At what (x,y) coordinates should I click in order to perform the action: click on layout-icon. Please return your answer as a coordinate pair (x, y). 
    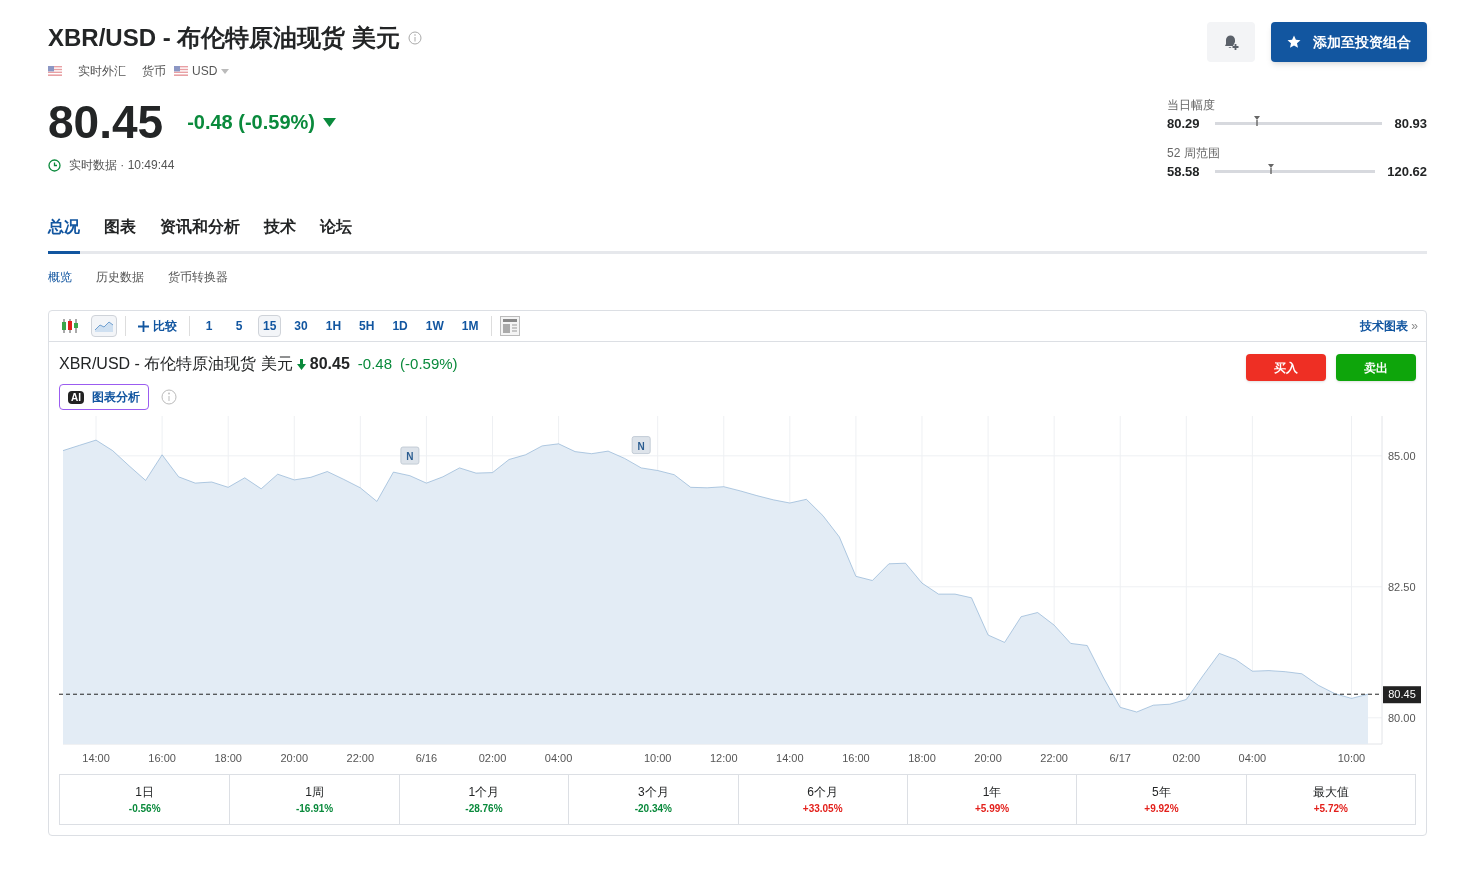
    Looking at the image, I should click on (510, 326).